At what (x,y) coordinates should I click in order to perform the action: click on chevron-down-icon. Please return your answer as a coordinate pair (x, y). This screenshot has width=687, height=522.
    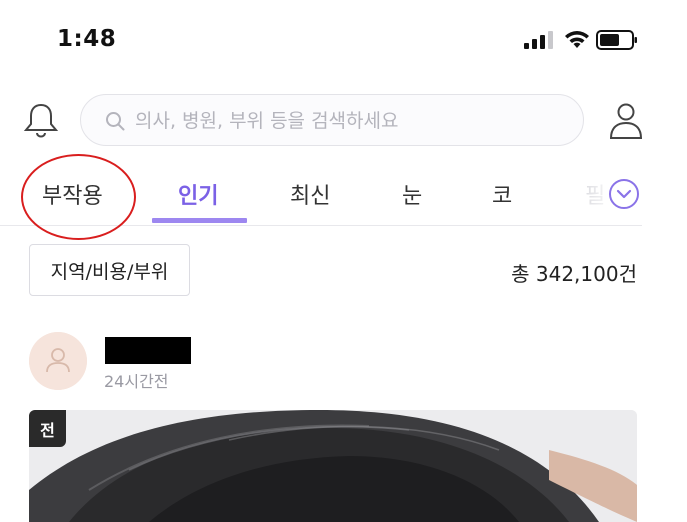
    Looking at the image, I should click on (624, 194).